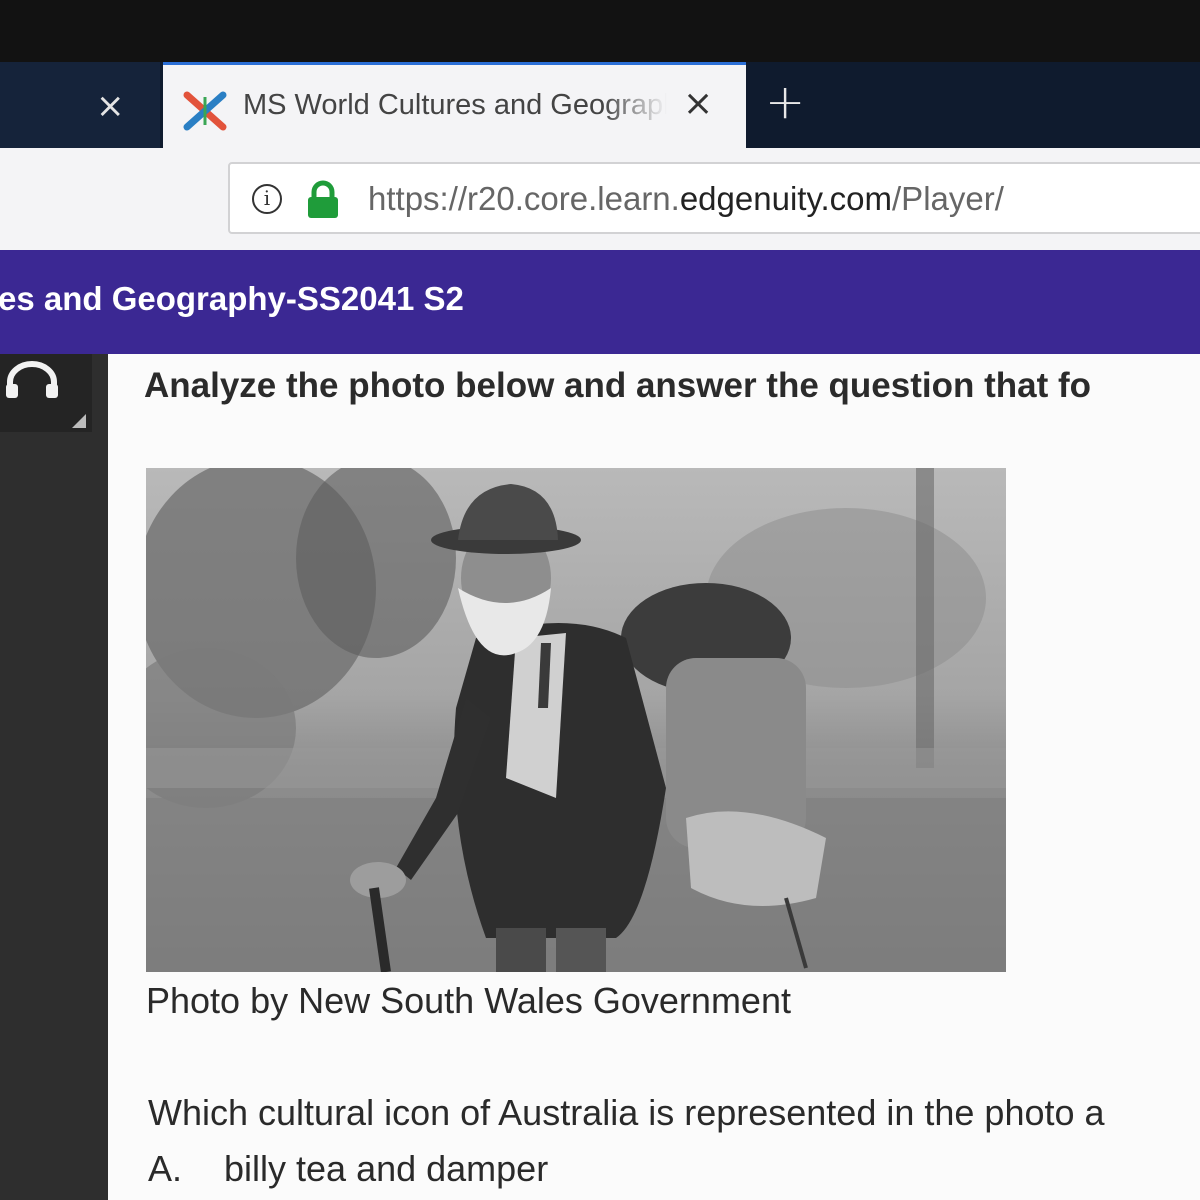  Describe the element at coordinates (600, 31) in the screenshot. I see `monitor-bezel` at that location.